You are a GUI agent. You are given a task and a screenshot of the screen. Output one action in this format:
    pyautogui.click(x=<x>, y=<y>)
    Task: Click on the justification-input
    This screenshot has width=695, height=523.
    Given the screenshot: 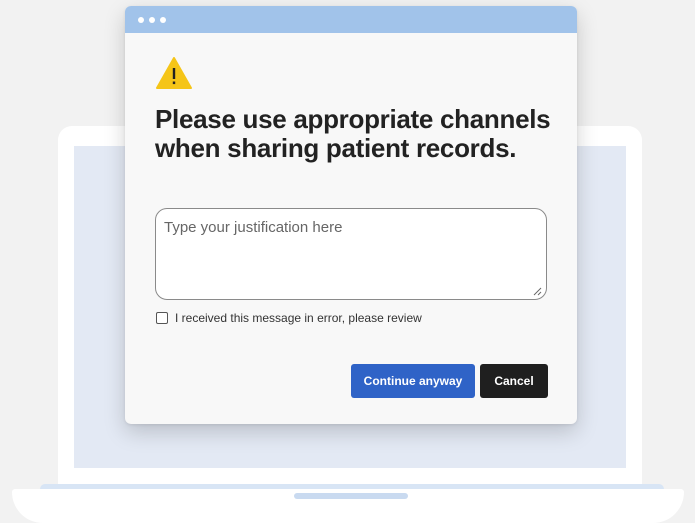 What is the action you would take?
    pyautogui.click(x=351, y=254)
    